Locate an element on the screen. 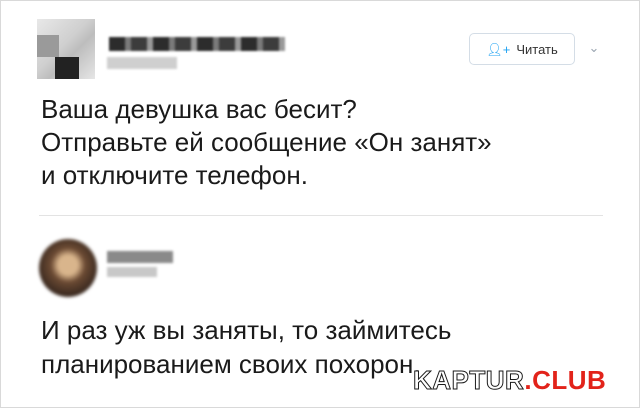  chevron-down-icon: ⌄ is located at coordinates (594, 48).